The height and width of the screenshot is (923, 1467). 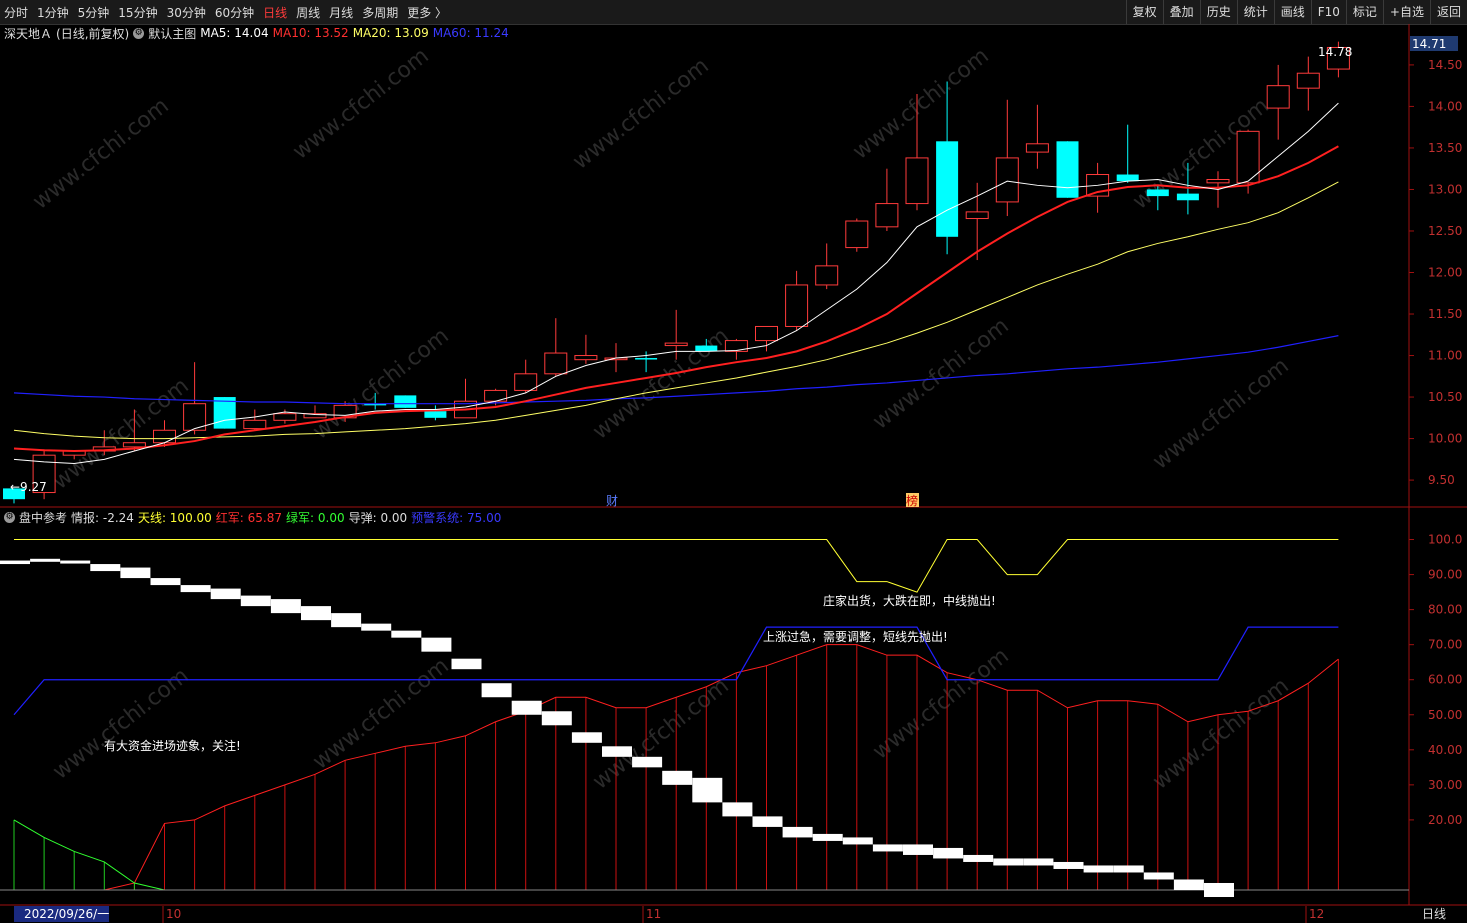 I want to click on price-tick-label: 13.00, so click(x=1445, y=189).